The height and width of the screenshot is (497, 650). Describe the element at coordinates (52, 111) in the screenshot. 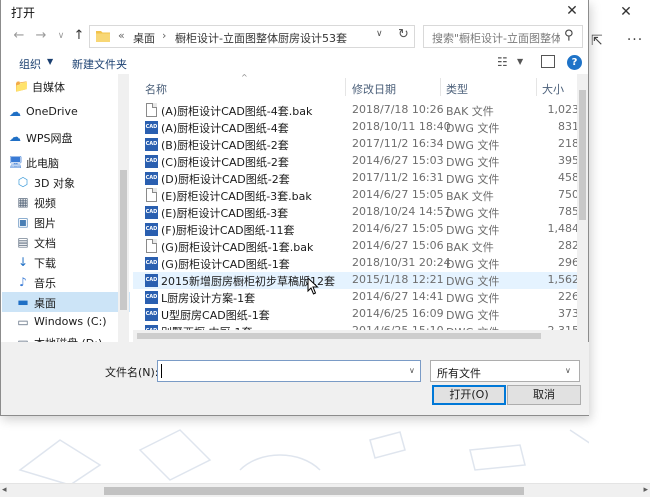

I see `sidebar-item-label: OneDrive` at that location.